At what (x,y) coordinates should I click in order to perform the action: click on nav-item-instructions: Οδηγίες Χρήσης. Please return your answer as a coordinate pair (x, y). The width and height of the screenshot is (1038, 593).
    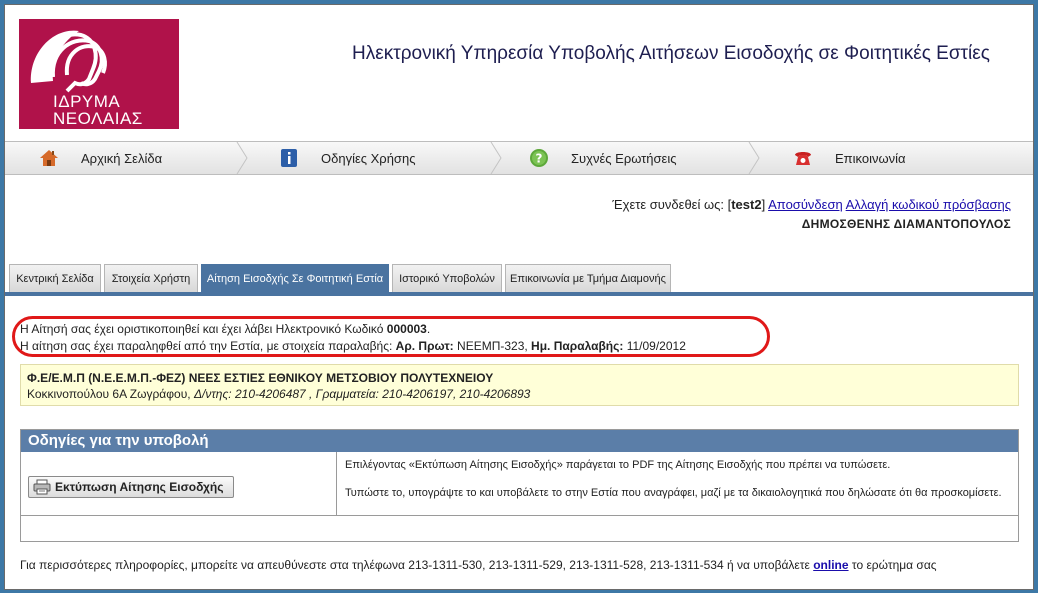
    Looking at the image, I should click on (375, 158).